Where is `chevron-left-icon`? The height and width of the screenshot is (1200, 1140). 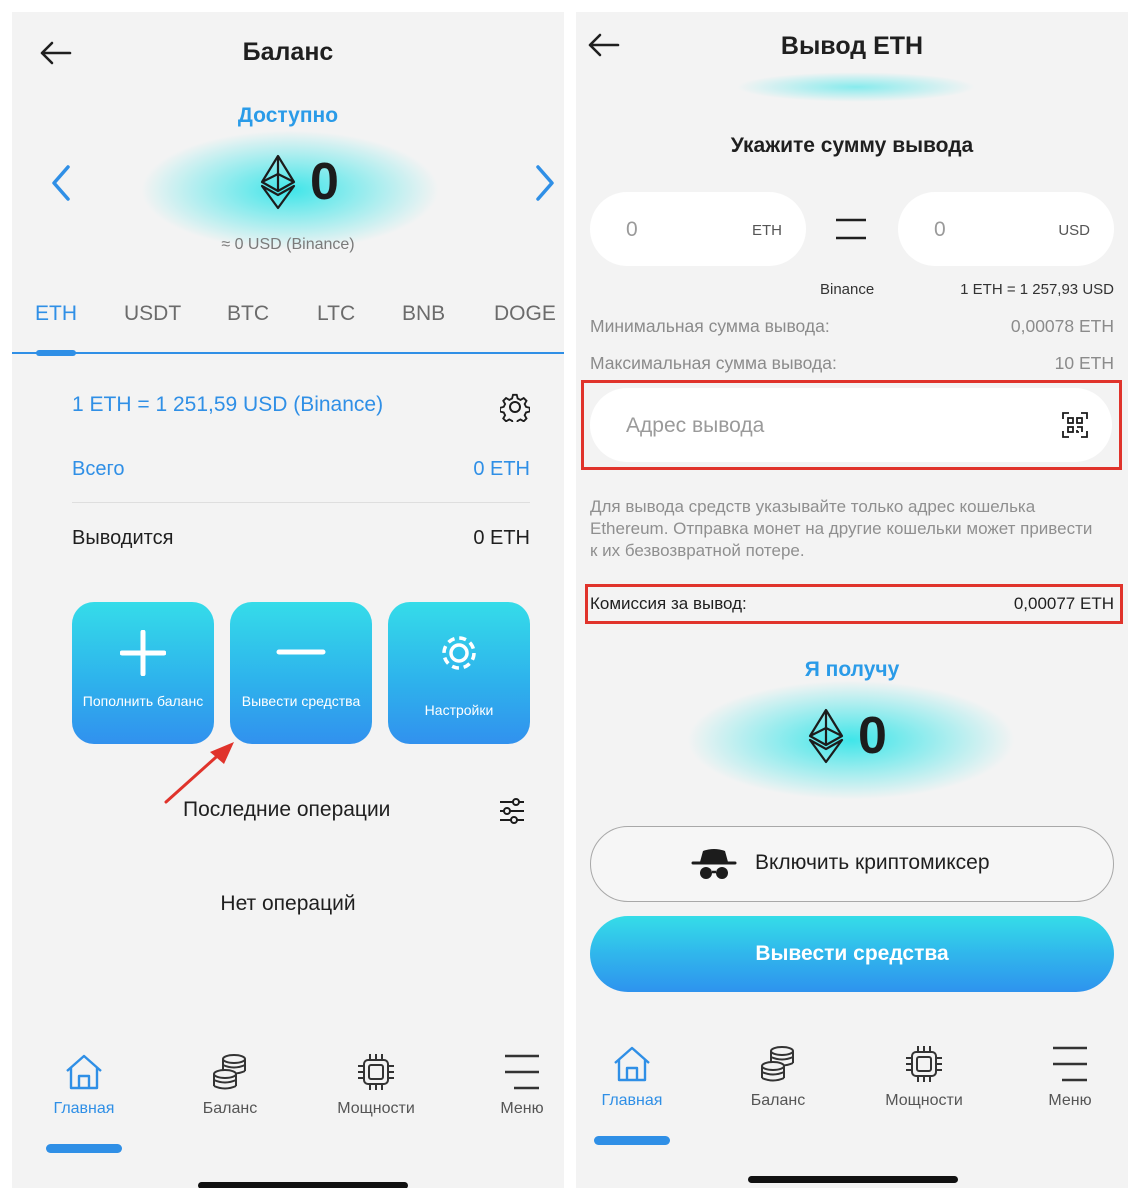
chevron-left-icon is located at coordinates (61, 183).